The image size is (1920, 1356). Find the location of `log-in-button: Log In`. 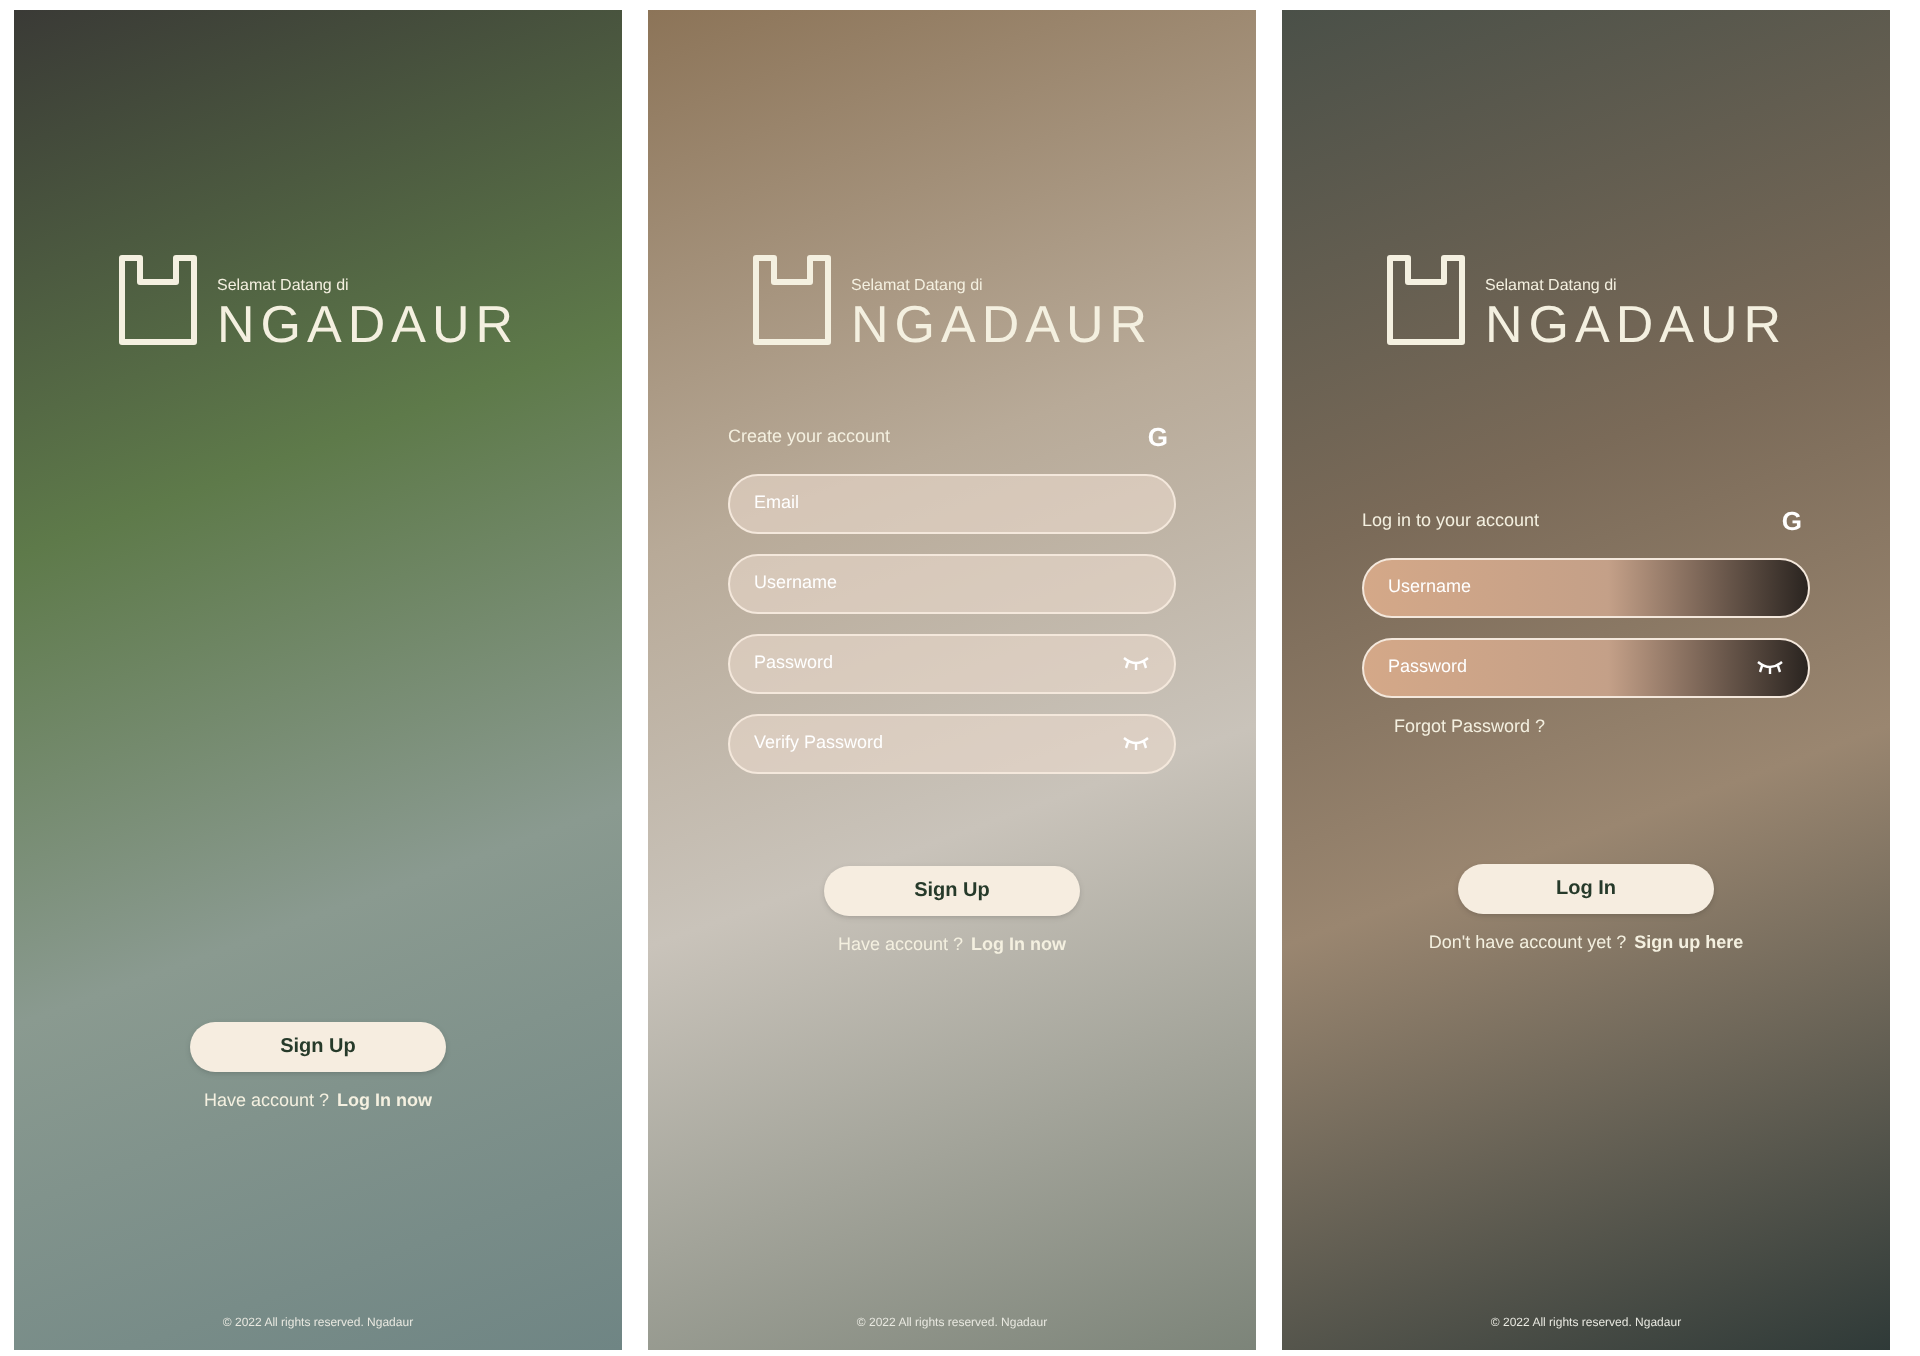

log-in-button: Log In is located at coordinates (1586, 889).